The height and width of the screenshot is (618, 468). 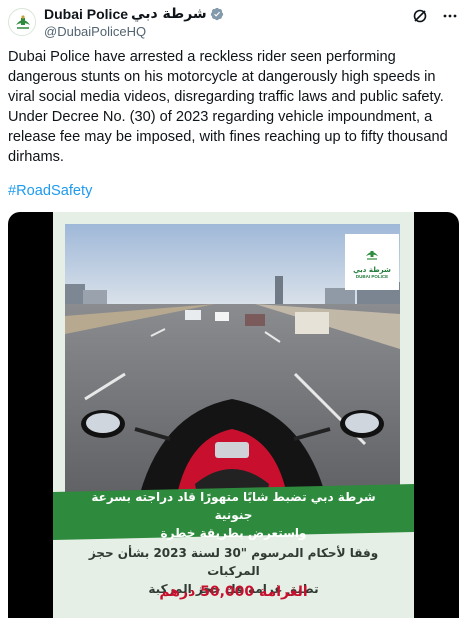 What do you see at coordinates (50, 191) in the screenshot?
I see `hashtag-link: #RoadSafety` at bounding box center [50, 191].